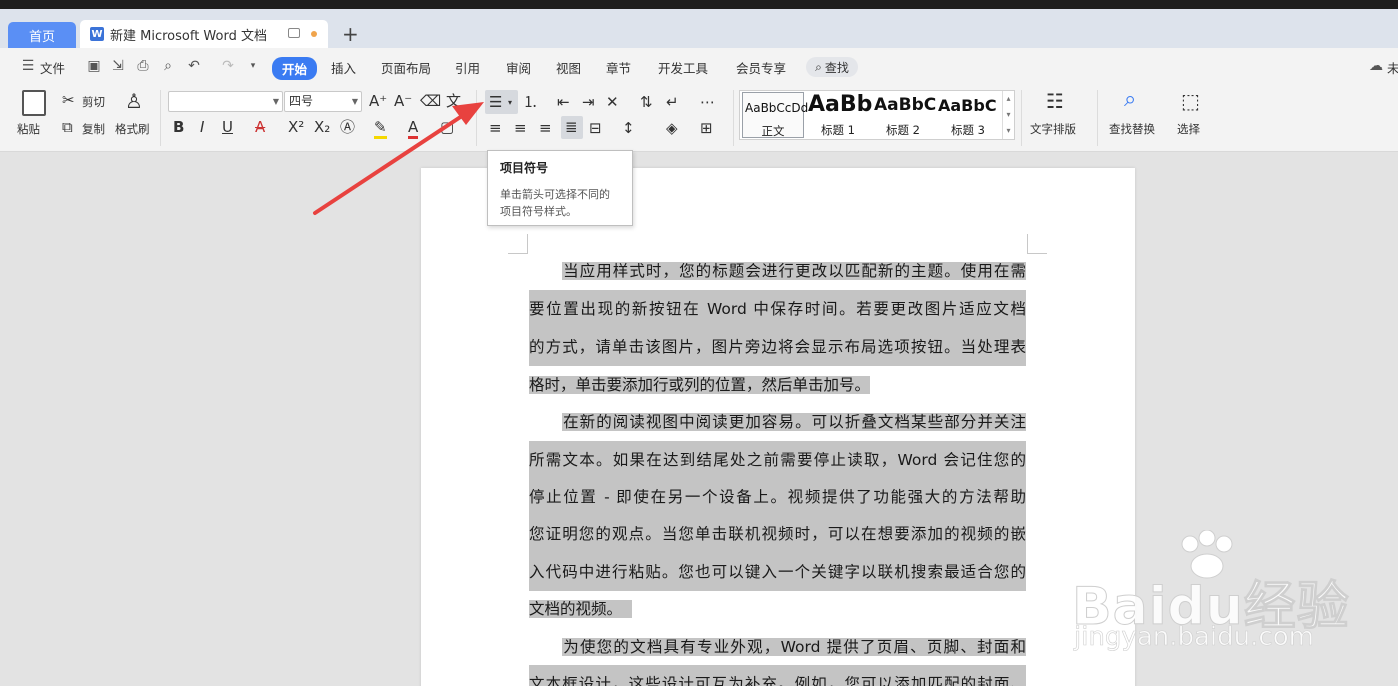  What do you see at coordinates (707, 102) in the screenshot?
I see `show-marks-icon: ⋯` at bounding box center [707, 102].